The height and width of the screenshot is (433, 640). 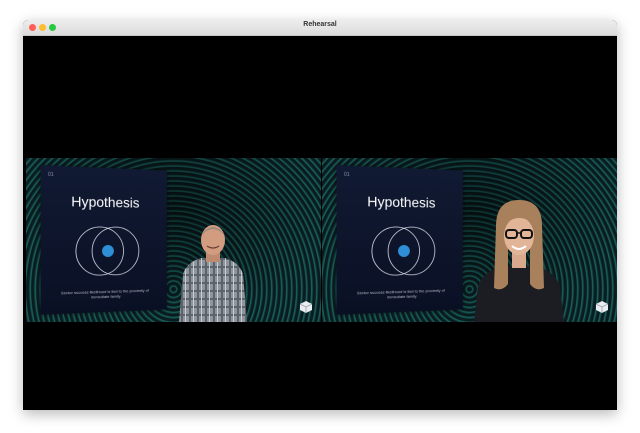 I want to click on title-bar: Rehearsal, so click(x=320, y=28).